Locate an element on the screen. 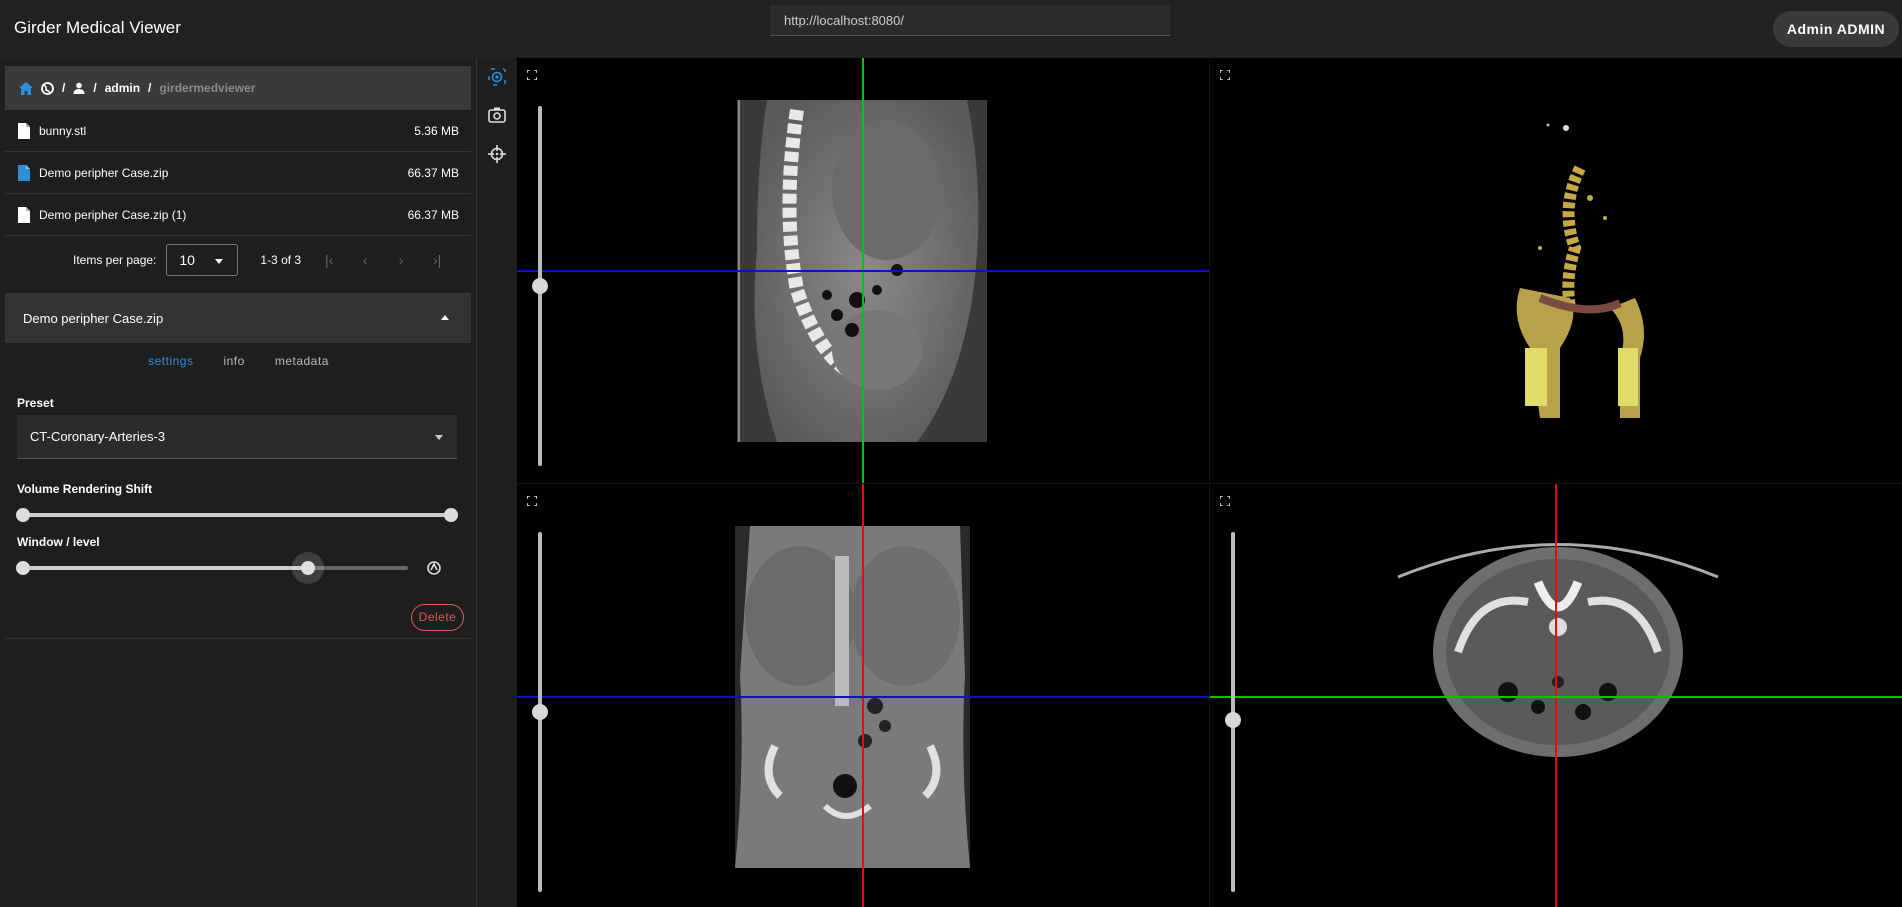  next-page-icon: › is located at coordinates (401, 260).